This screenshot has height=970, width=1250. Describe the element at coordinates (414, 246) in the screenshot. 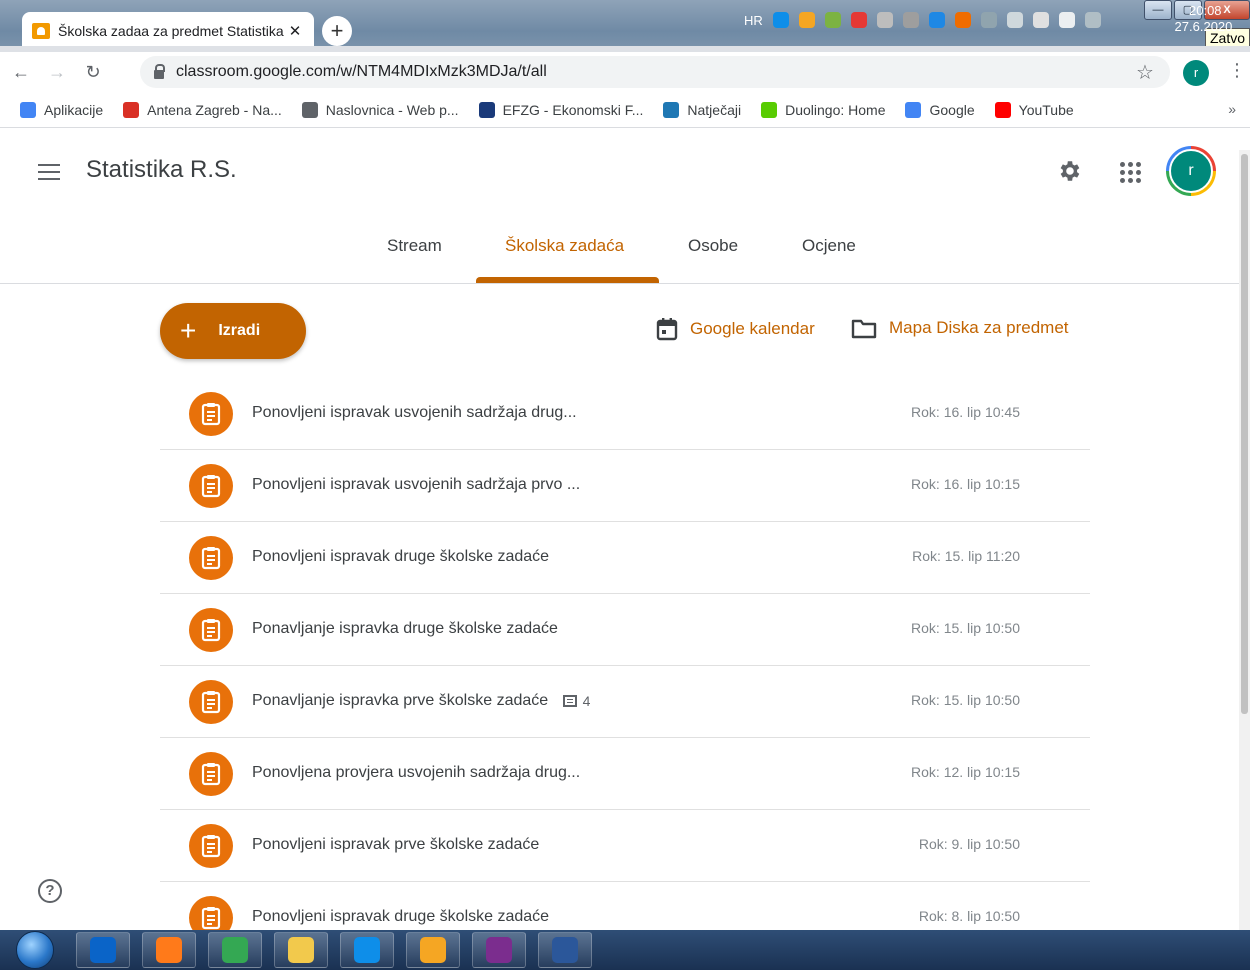

I see `tab-stream: Stream` at that location.